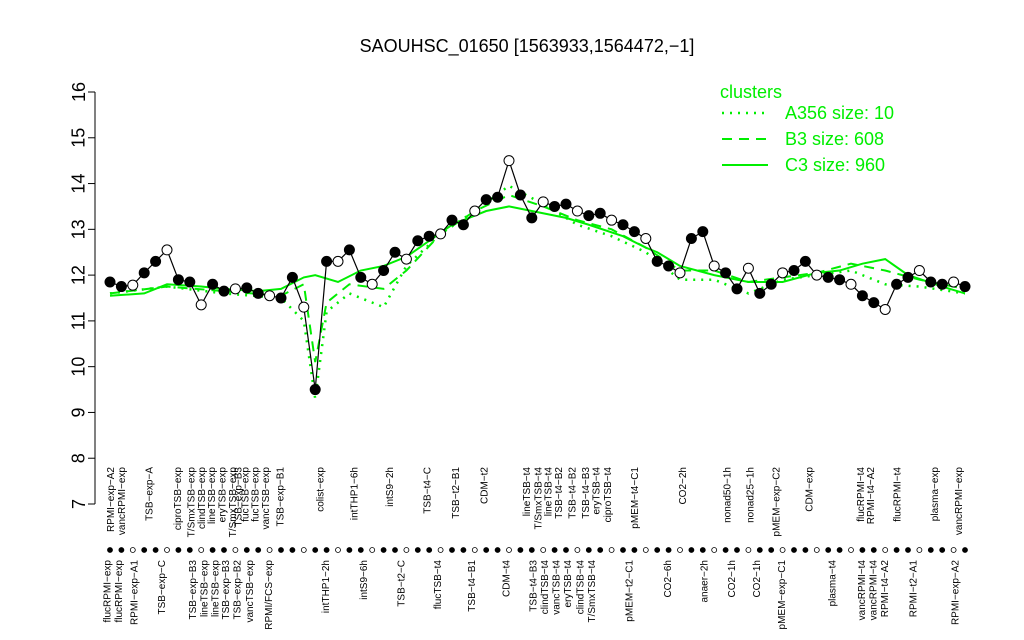 This screenshot has width=1024, height=640. What do you see at coordinates (79, 458) in the screenshot?
I see `y-tick-label: 8` at bounding box center [79, 458].